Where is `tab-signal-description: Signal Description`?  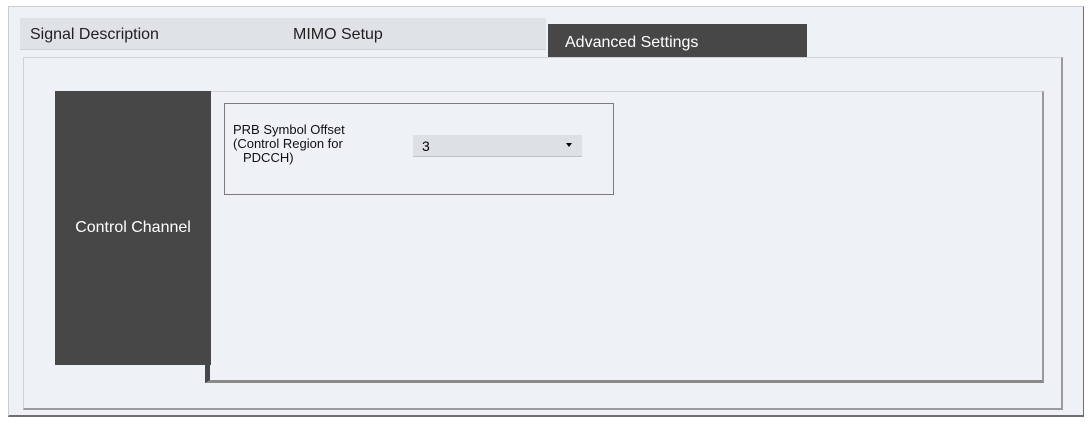 tab-signal-description: Signal Description is located at coordinates (151, 34).